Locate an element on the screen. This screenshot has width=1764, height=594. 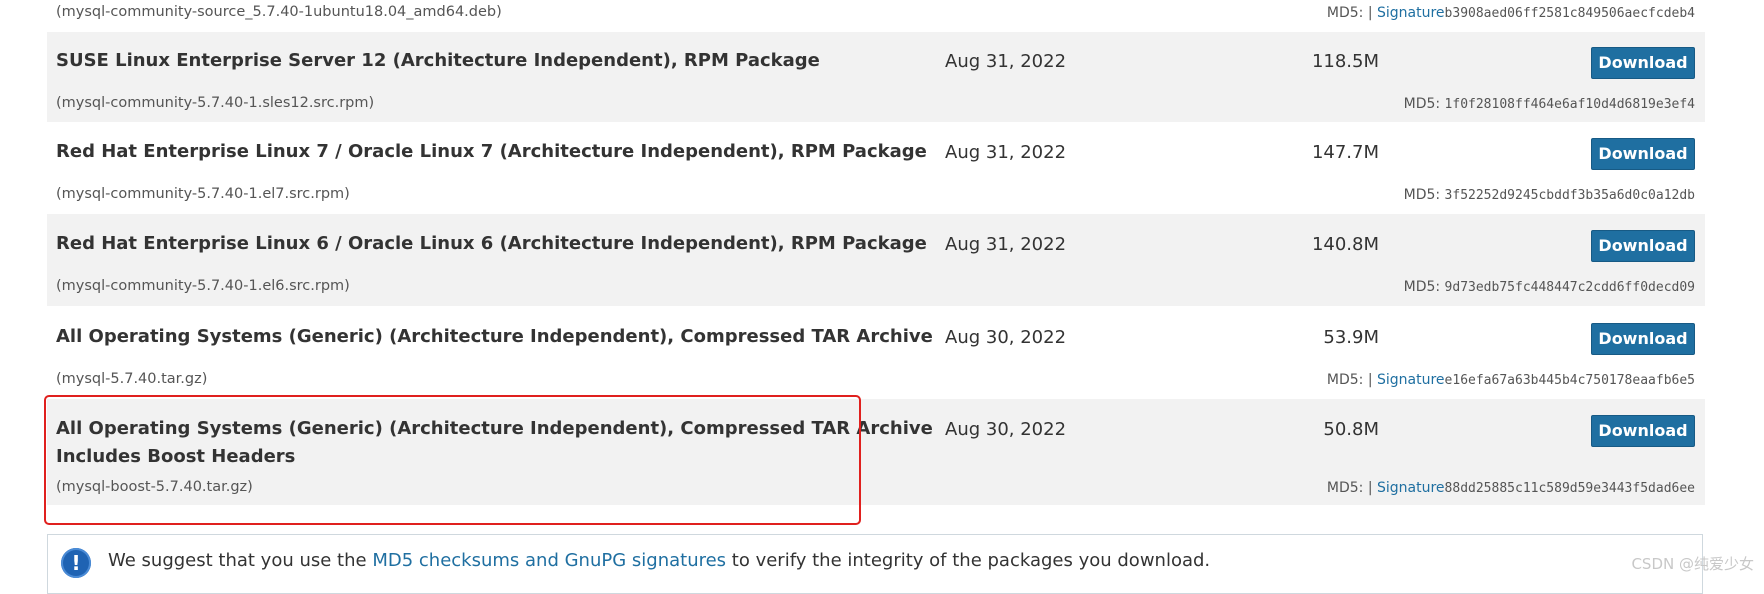
md5-hash: 3f52252d9245cbddf3b35a6d0c0a12db is located at coordinates (1569, 195).